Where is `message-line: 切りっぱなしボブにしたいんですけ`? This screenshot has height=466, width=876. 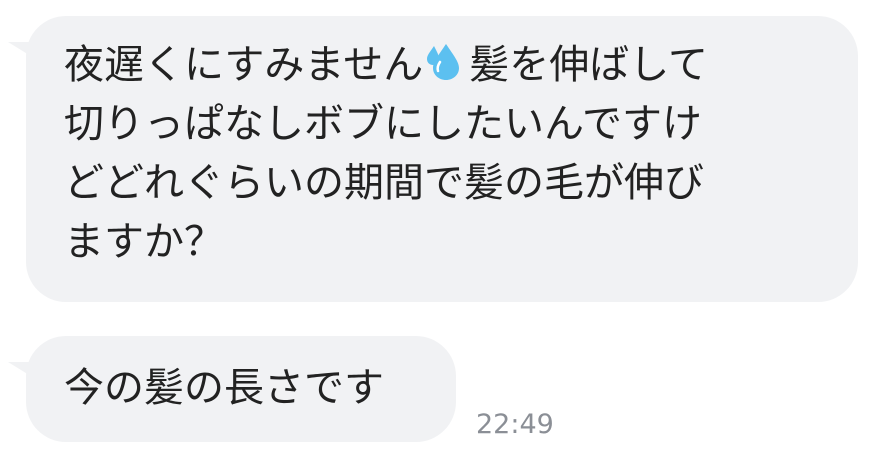 message-line: 切りっぱなしボブにしたいんですけ is located at coordinates (383, 124).